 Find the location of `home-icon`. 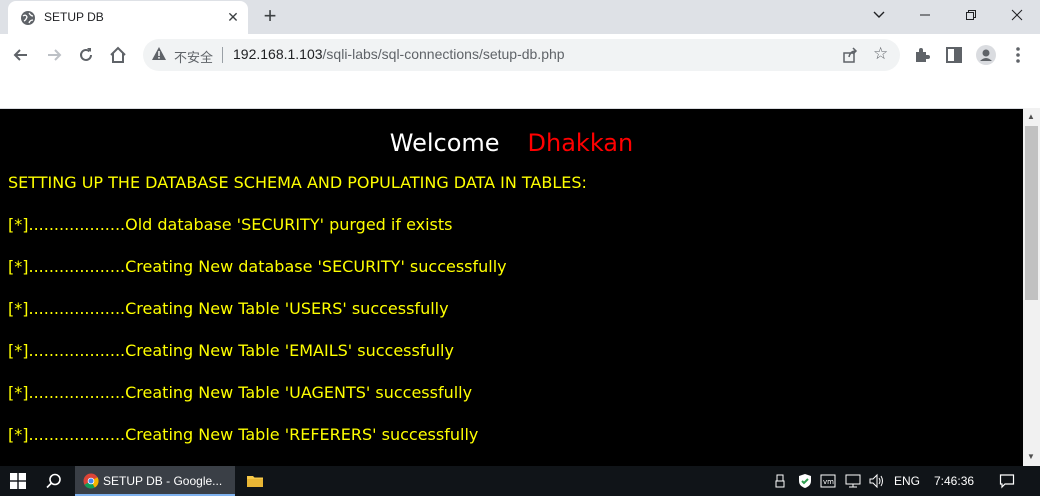

home-icon is located at coordinates (118, 54).